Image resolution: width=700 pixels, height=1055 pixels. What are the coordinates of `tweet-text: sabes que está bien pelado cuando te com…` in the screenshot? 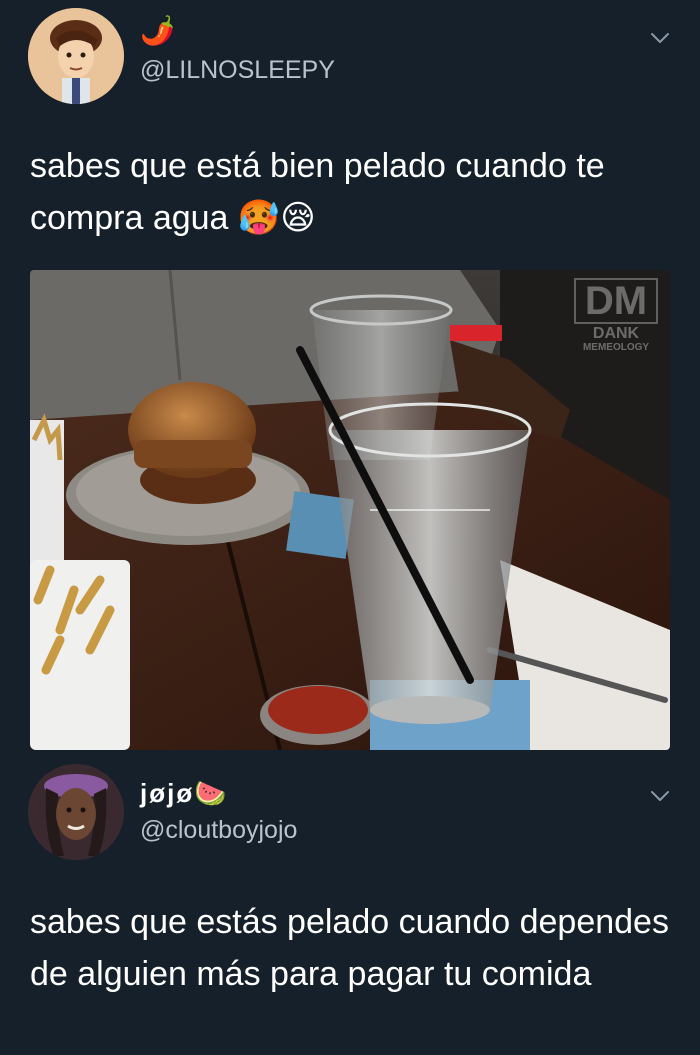 It's located at (317, 192).